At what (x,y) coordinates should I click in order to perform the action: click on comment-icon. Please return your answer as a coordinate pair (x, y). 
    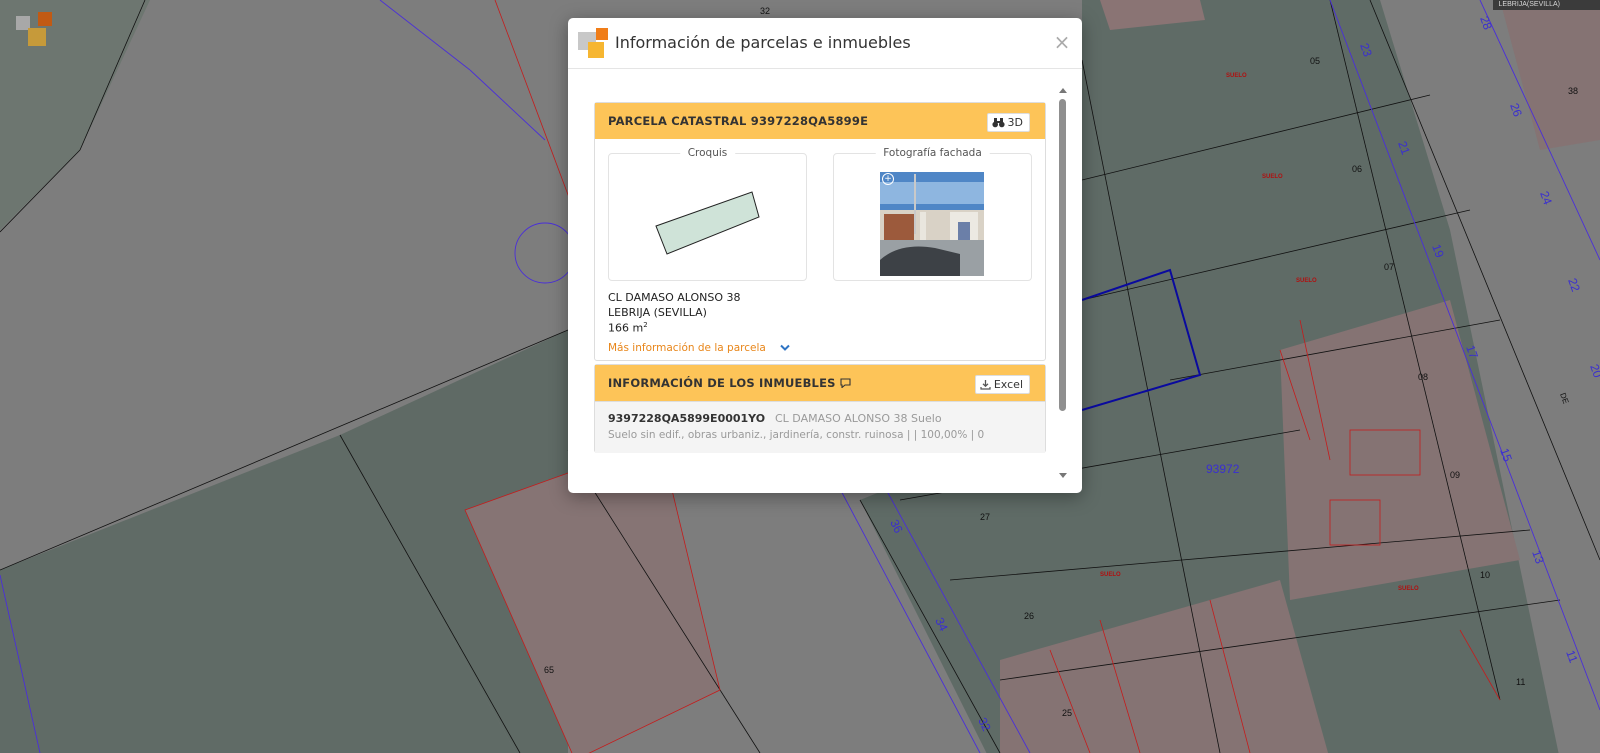
    Looking at the image, I should click on (845, 383).